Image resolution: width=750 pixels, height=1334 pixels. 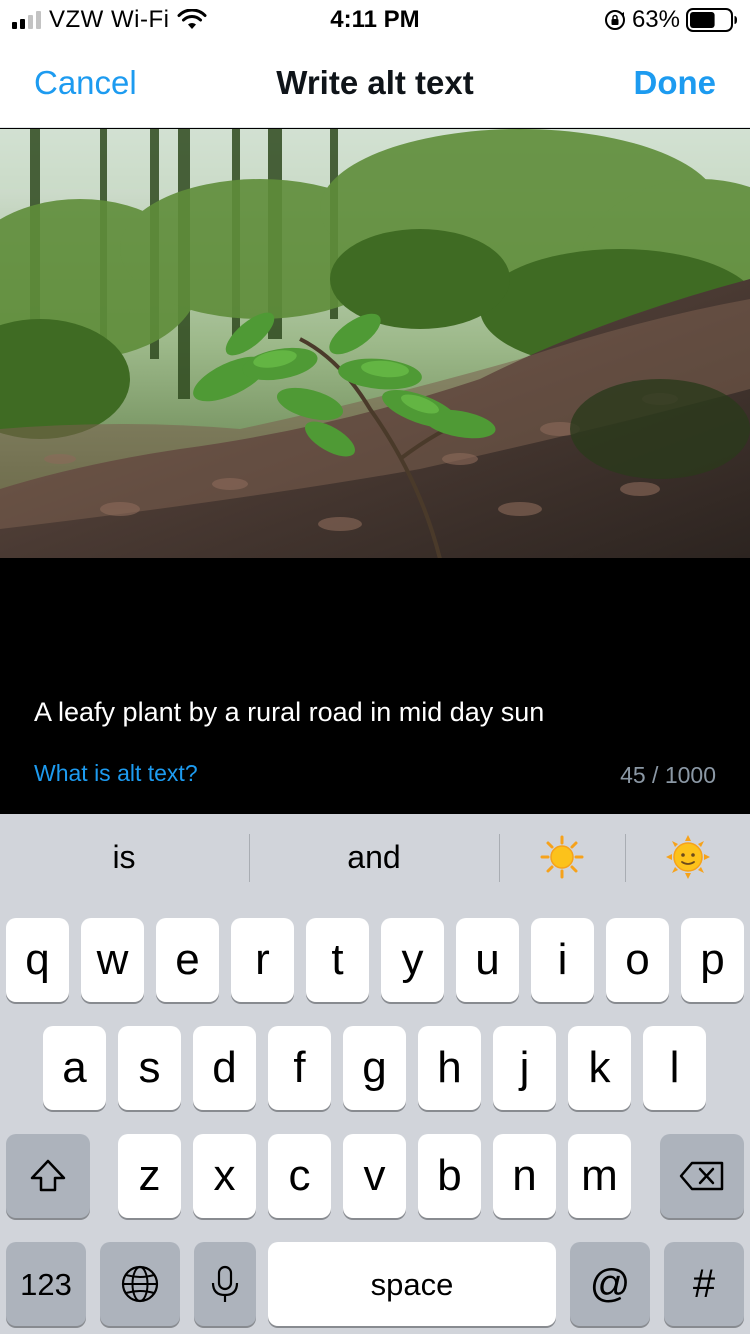 I want to click on suggestion-sun-emoji, so click(x=562, y=857).